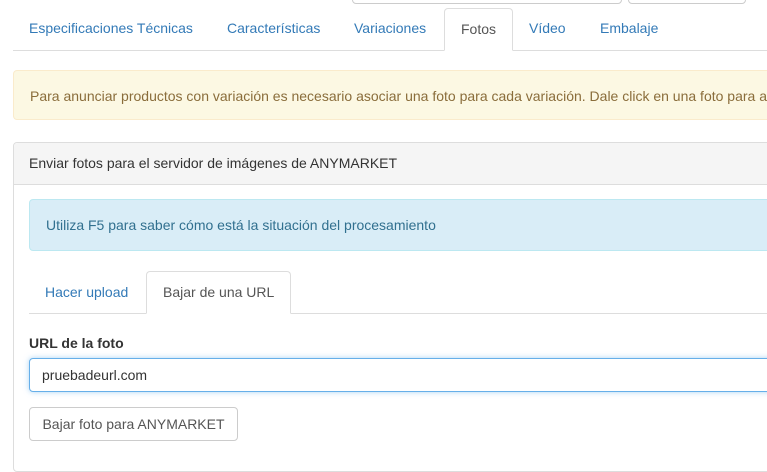 This screenshot has width=767, height=472. I want to click on photo-url-input, so click(398, 375).